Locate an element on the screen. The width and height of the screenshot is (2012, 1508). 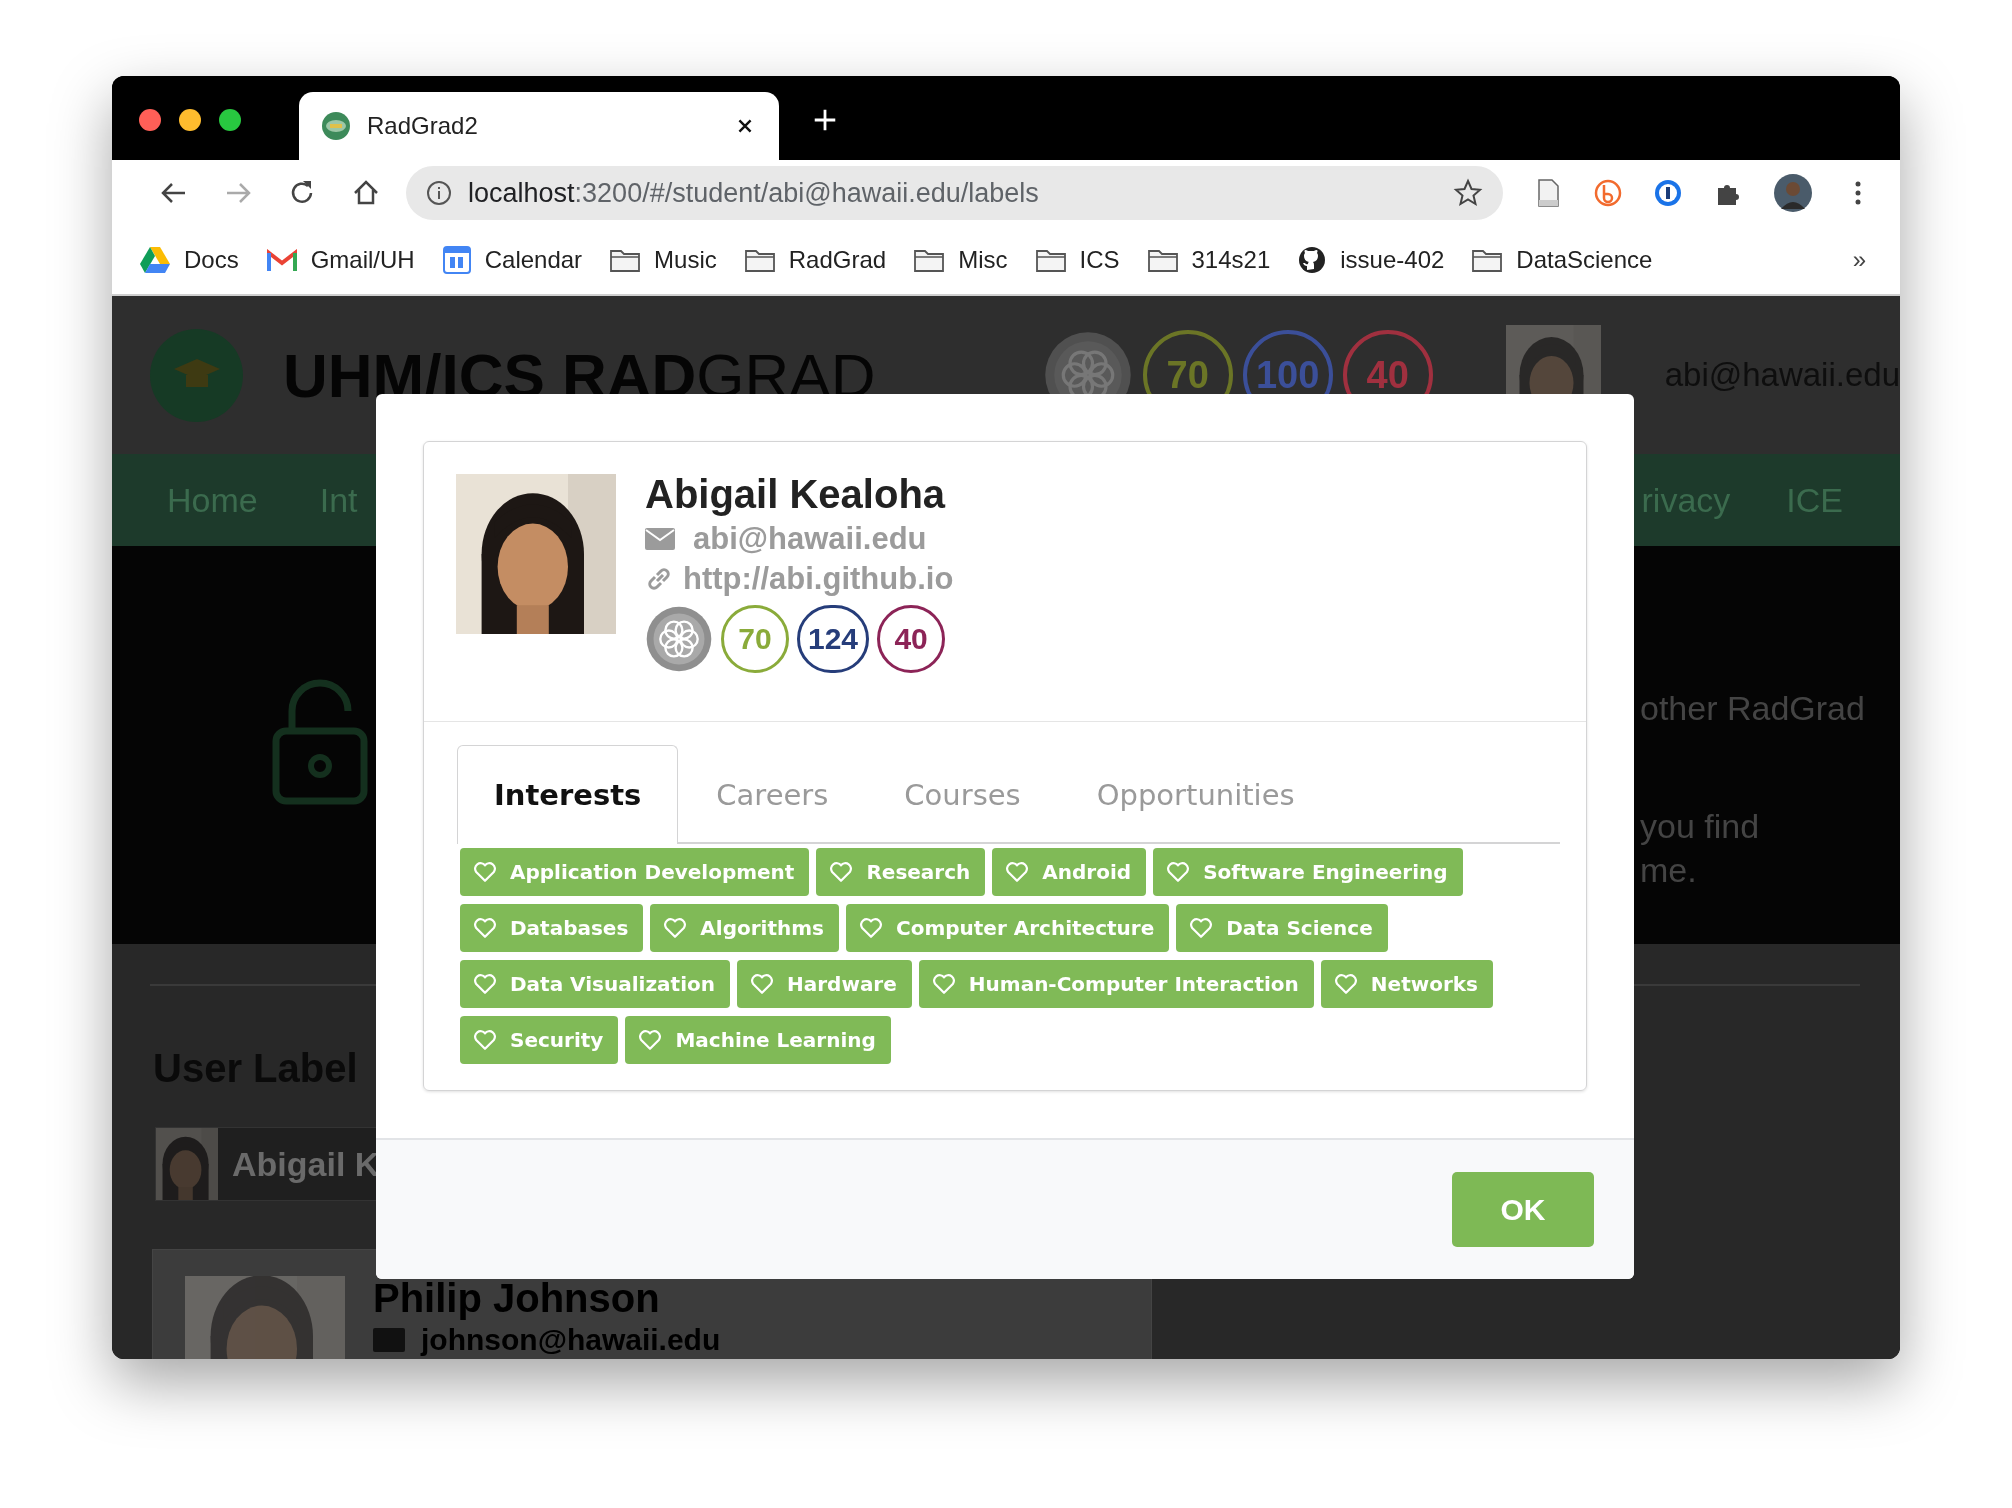
hero-text: you find is located at coordinates (1700, 826).